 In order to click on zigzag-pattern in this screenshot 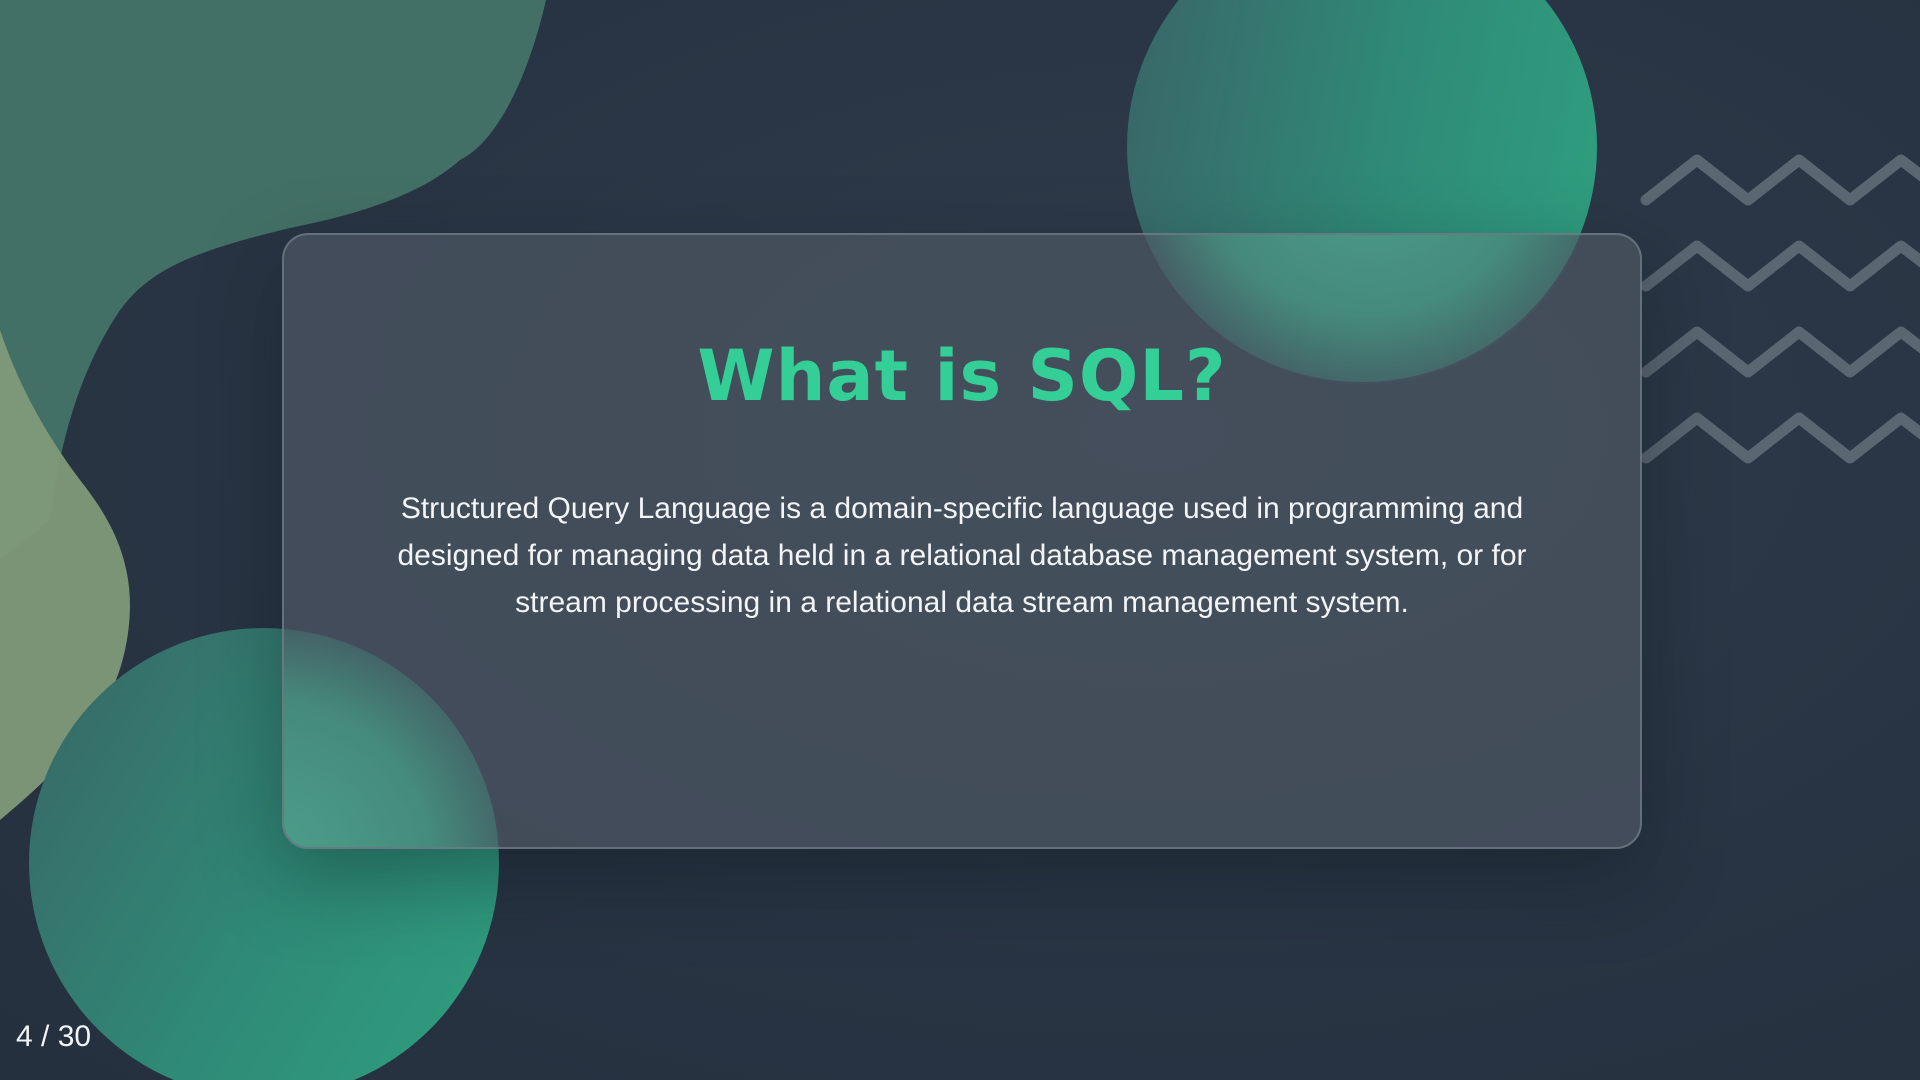, I will do `click(1780, 309)`.